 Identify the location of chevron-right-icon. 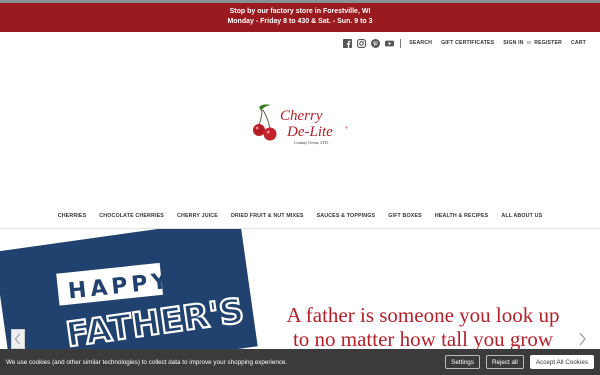
(582, 339).